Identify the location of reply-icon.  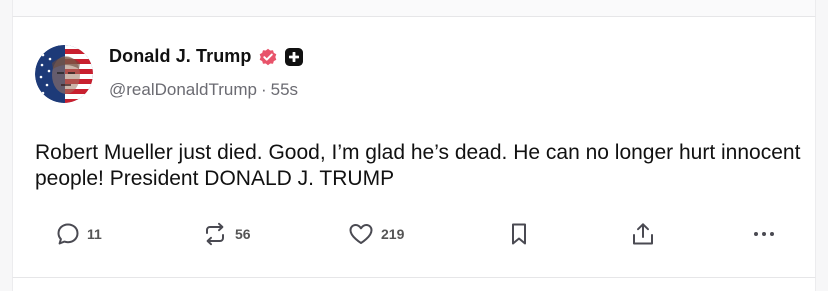
(68, 234).